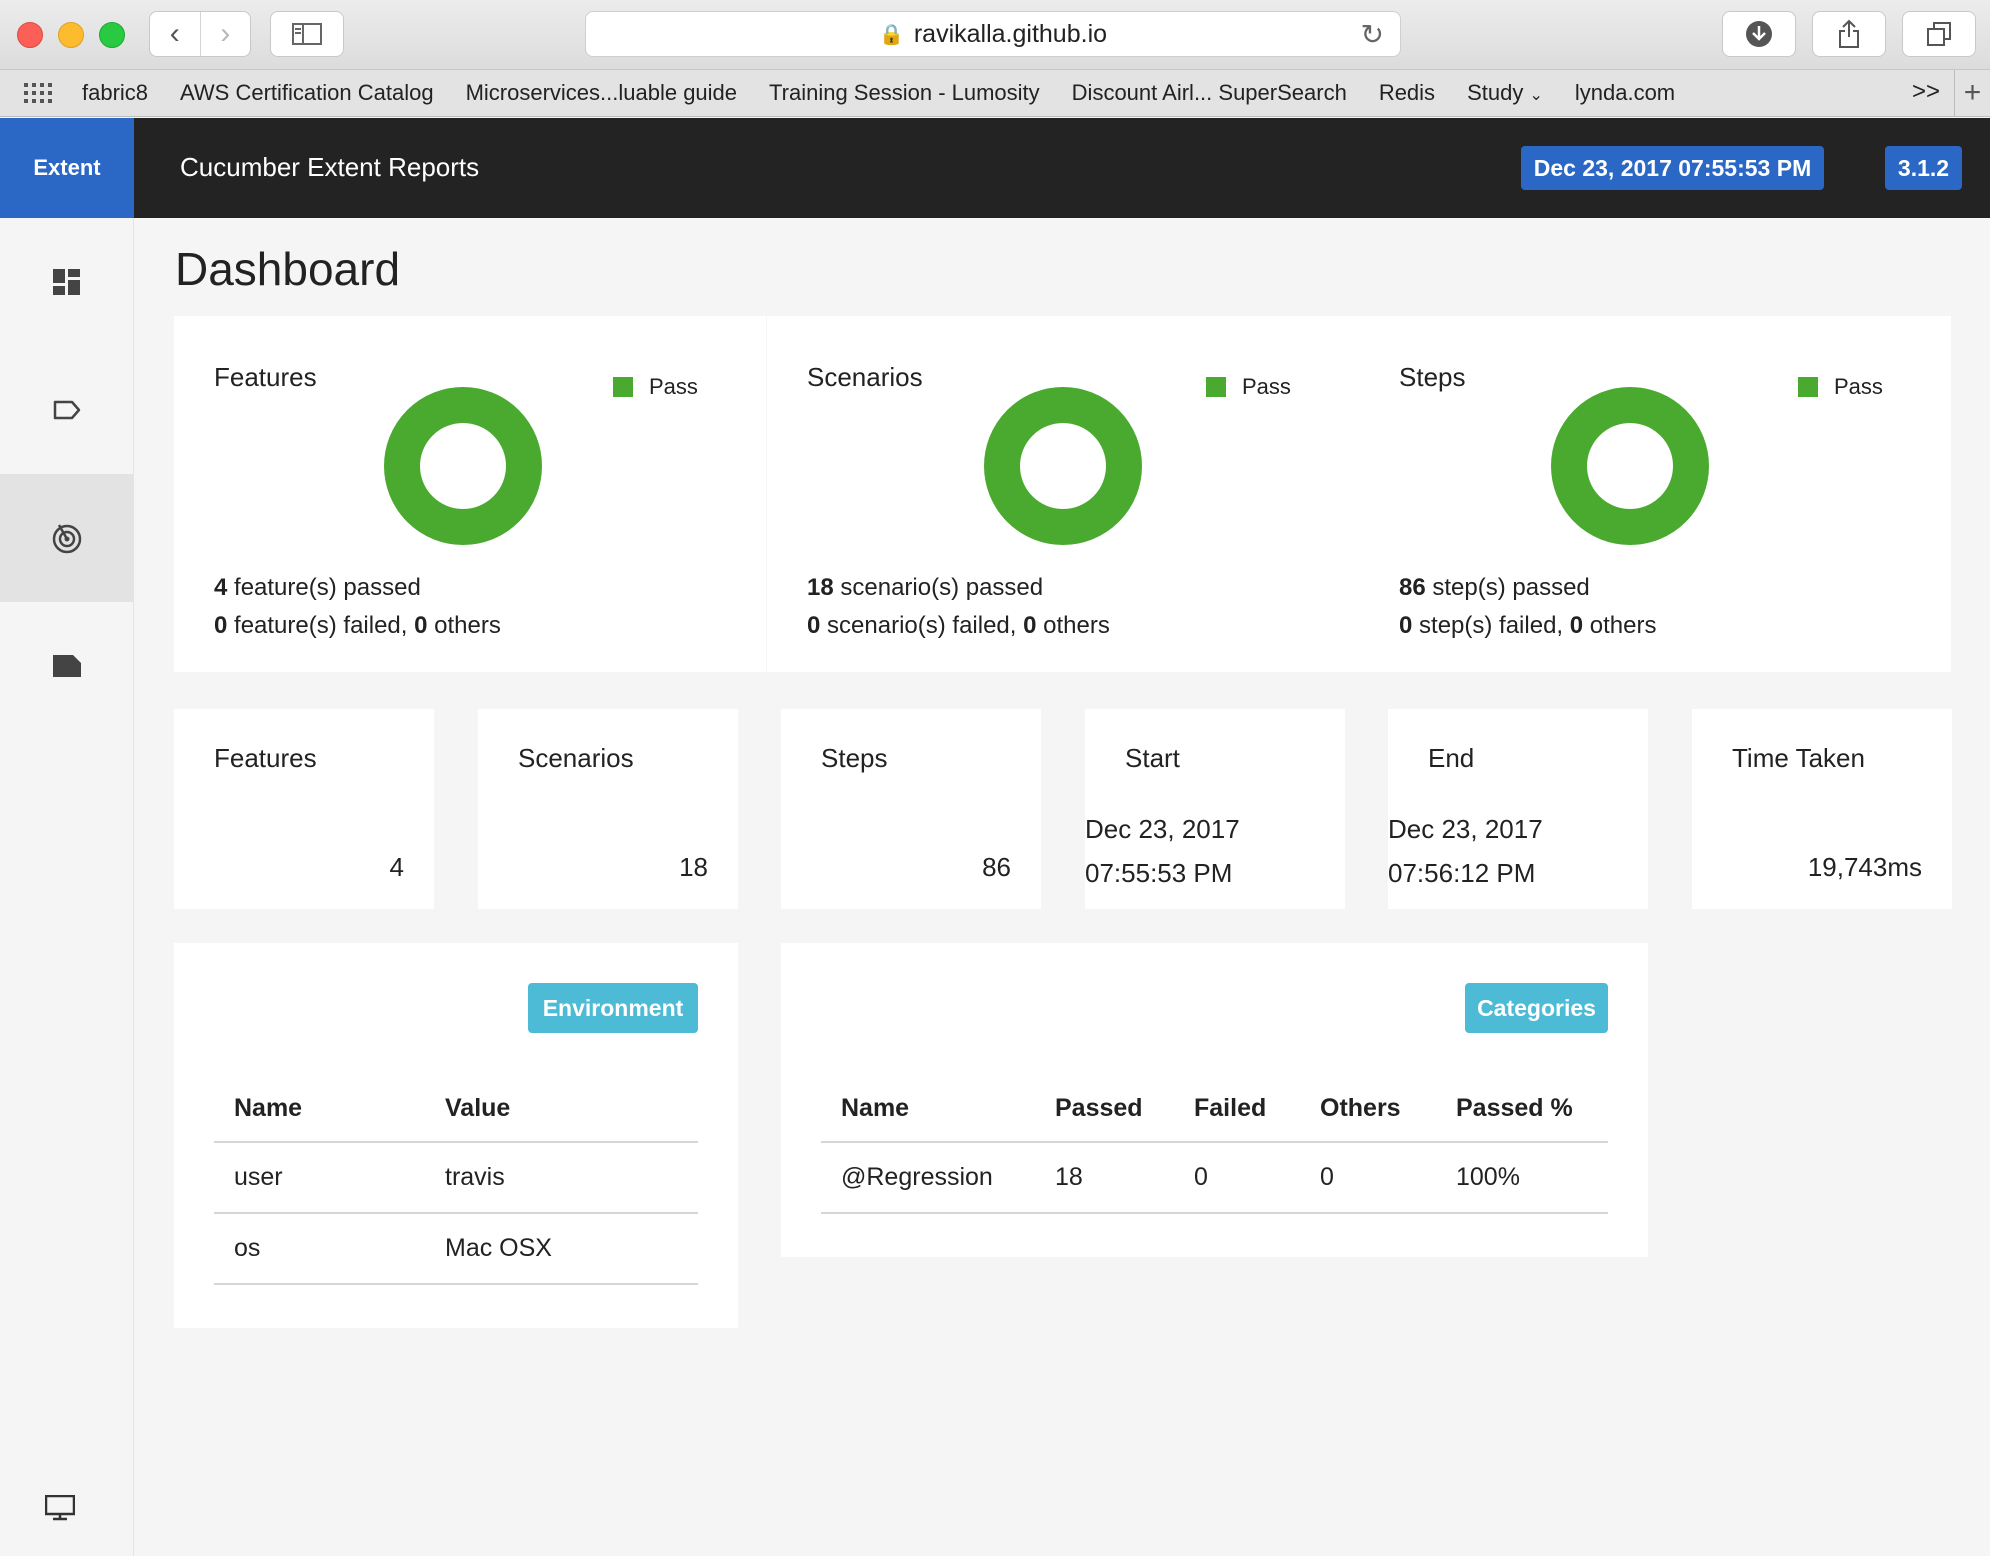  Describe the element at coordinates (1465, 851) in the screenshot. I see `end-datetime: Dec 23, 2017 07:56:12 PM` at that location.